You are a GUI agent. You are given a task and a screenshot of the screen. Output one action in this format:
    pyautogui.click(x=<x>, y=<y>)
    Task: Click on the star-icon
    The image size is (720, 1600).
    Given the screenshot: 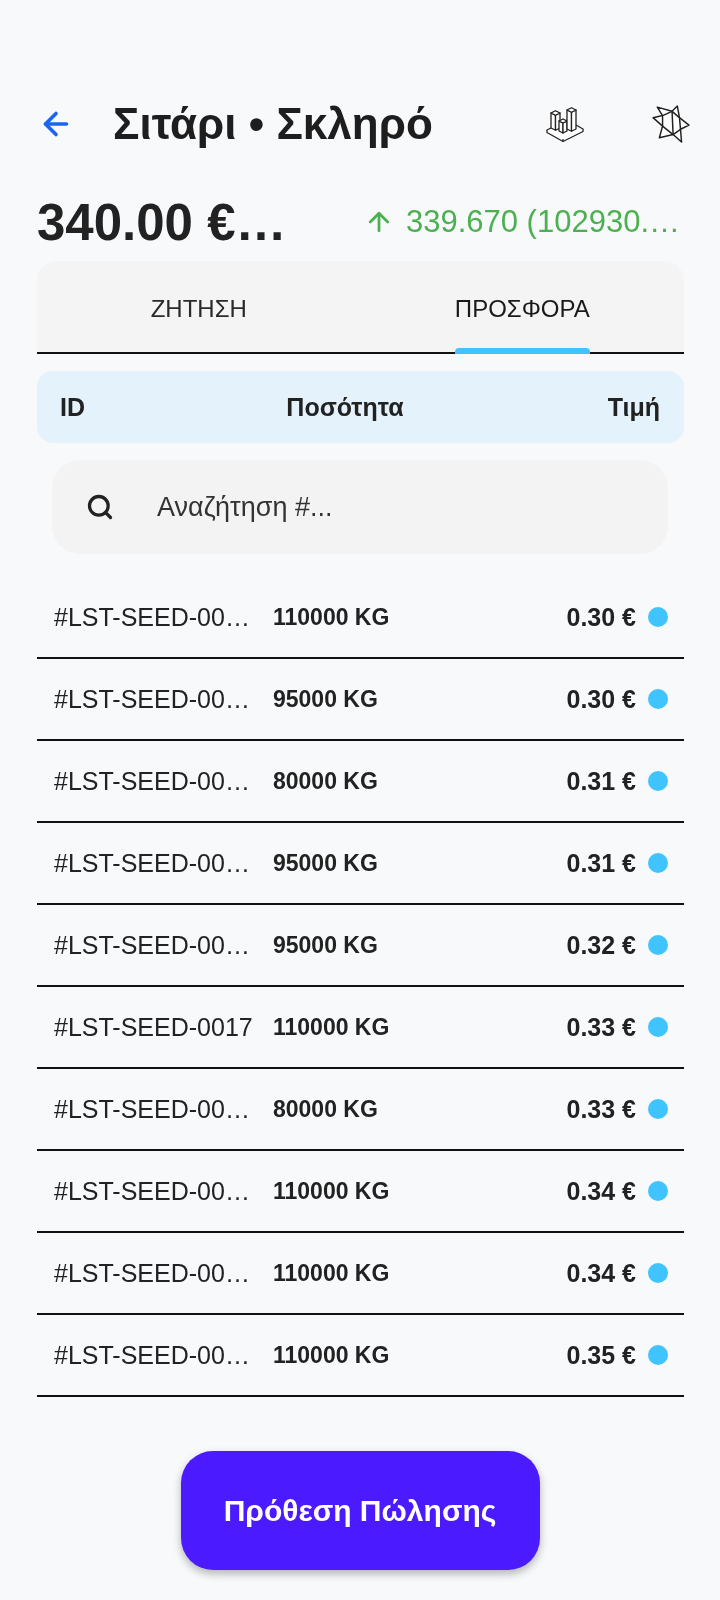 What is the action you would take?
    pyautogui.click(x=671, y=124)
    